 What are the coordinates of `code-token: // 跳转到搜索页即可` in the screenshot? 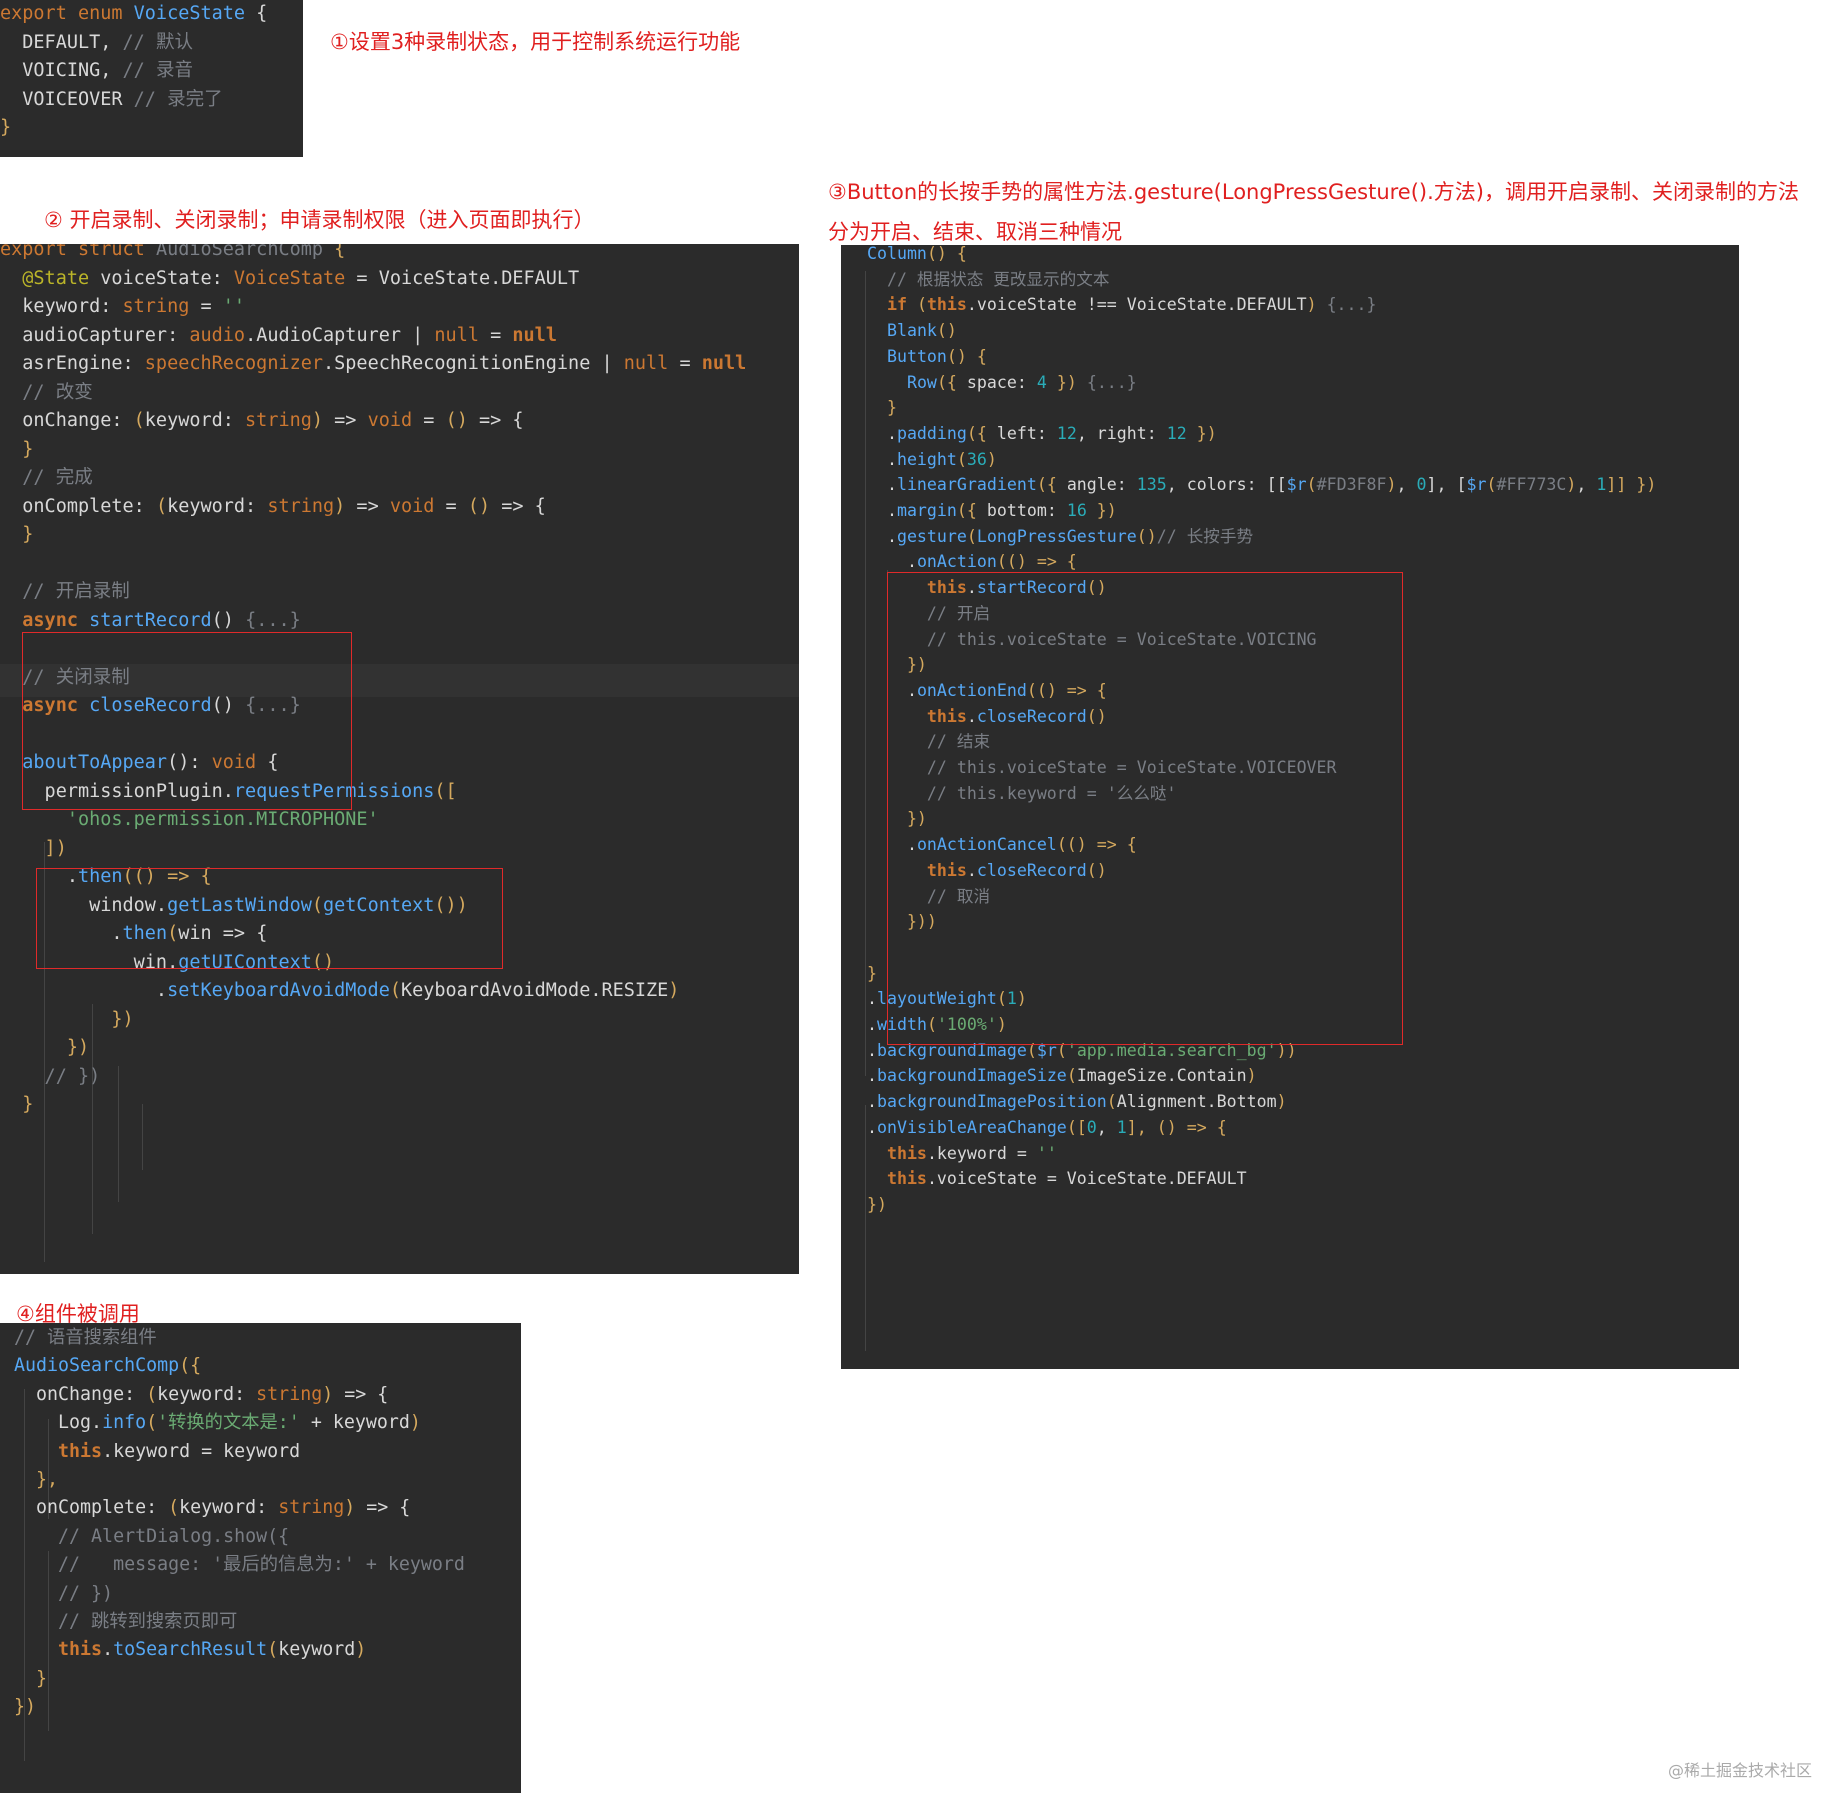 It's located at (119, 1621).